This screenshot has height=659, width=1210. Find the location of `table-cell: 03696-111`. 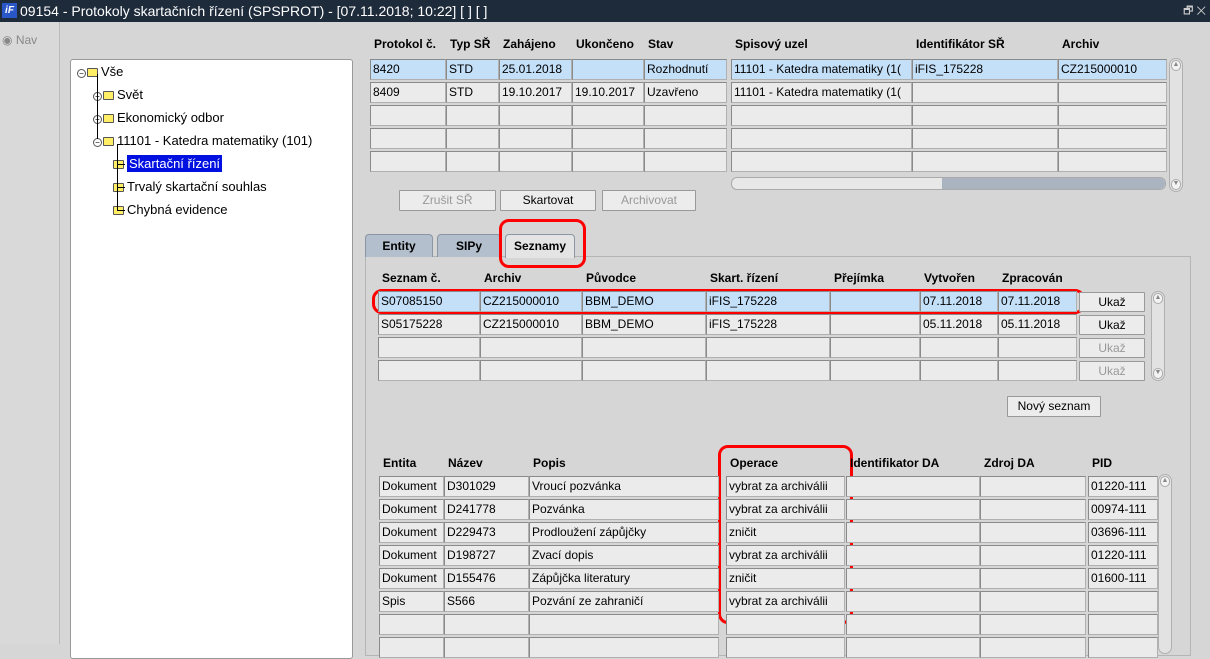

table-cell: 03696-111 is located at coordinates (1123, 532).